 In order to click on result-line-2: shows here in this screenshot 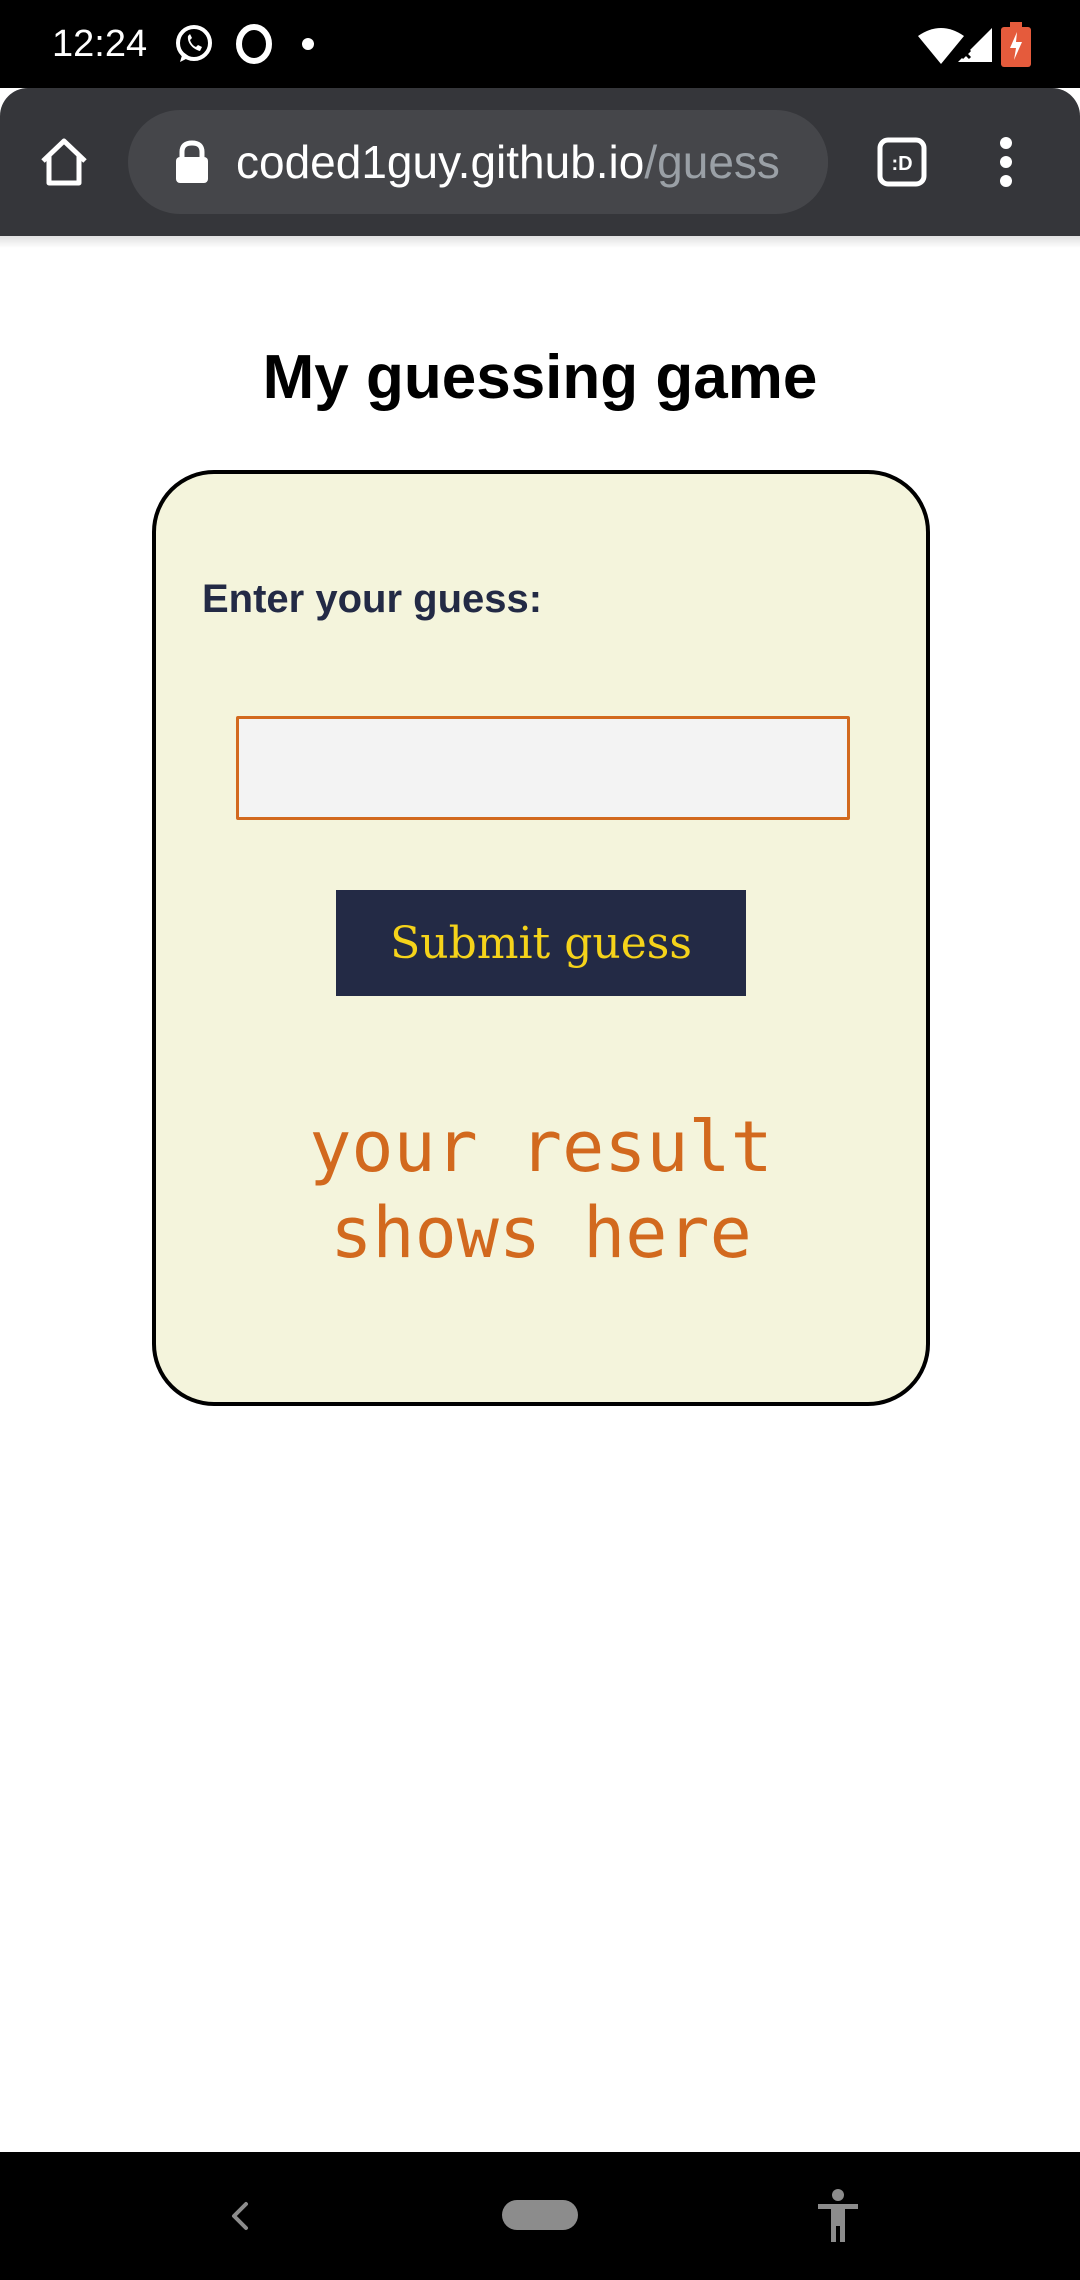, I will do `click(541, 1233)`.